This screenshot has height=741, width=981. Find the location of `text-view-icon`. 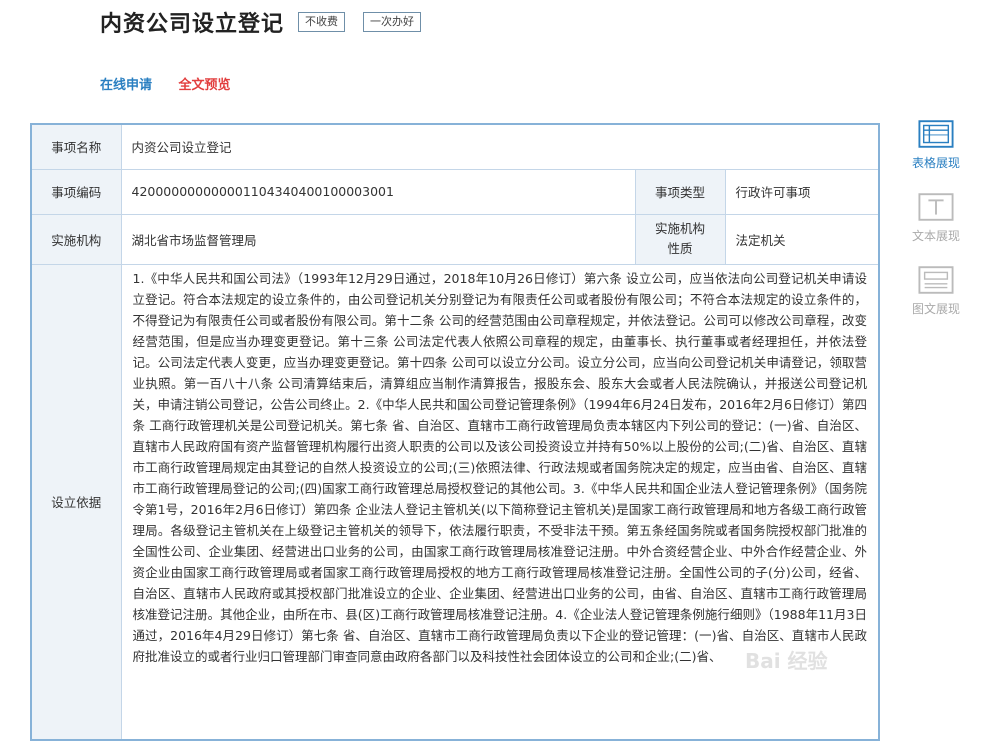

text-view-icon is located at coordinates (936, 207).